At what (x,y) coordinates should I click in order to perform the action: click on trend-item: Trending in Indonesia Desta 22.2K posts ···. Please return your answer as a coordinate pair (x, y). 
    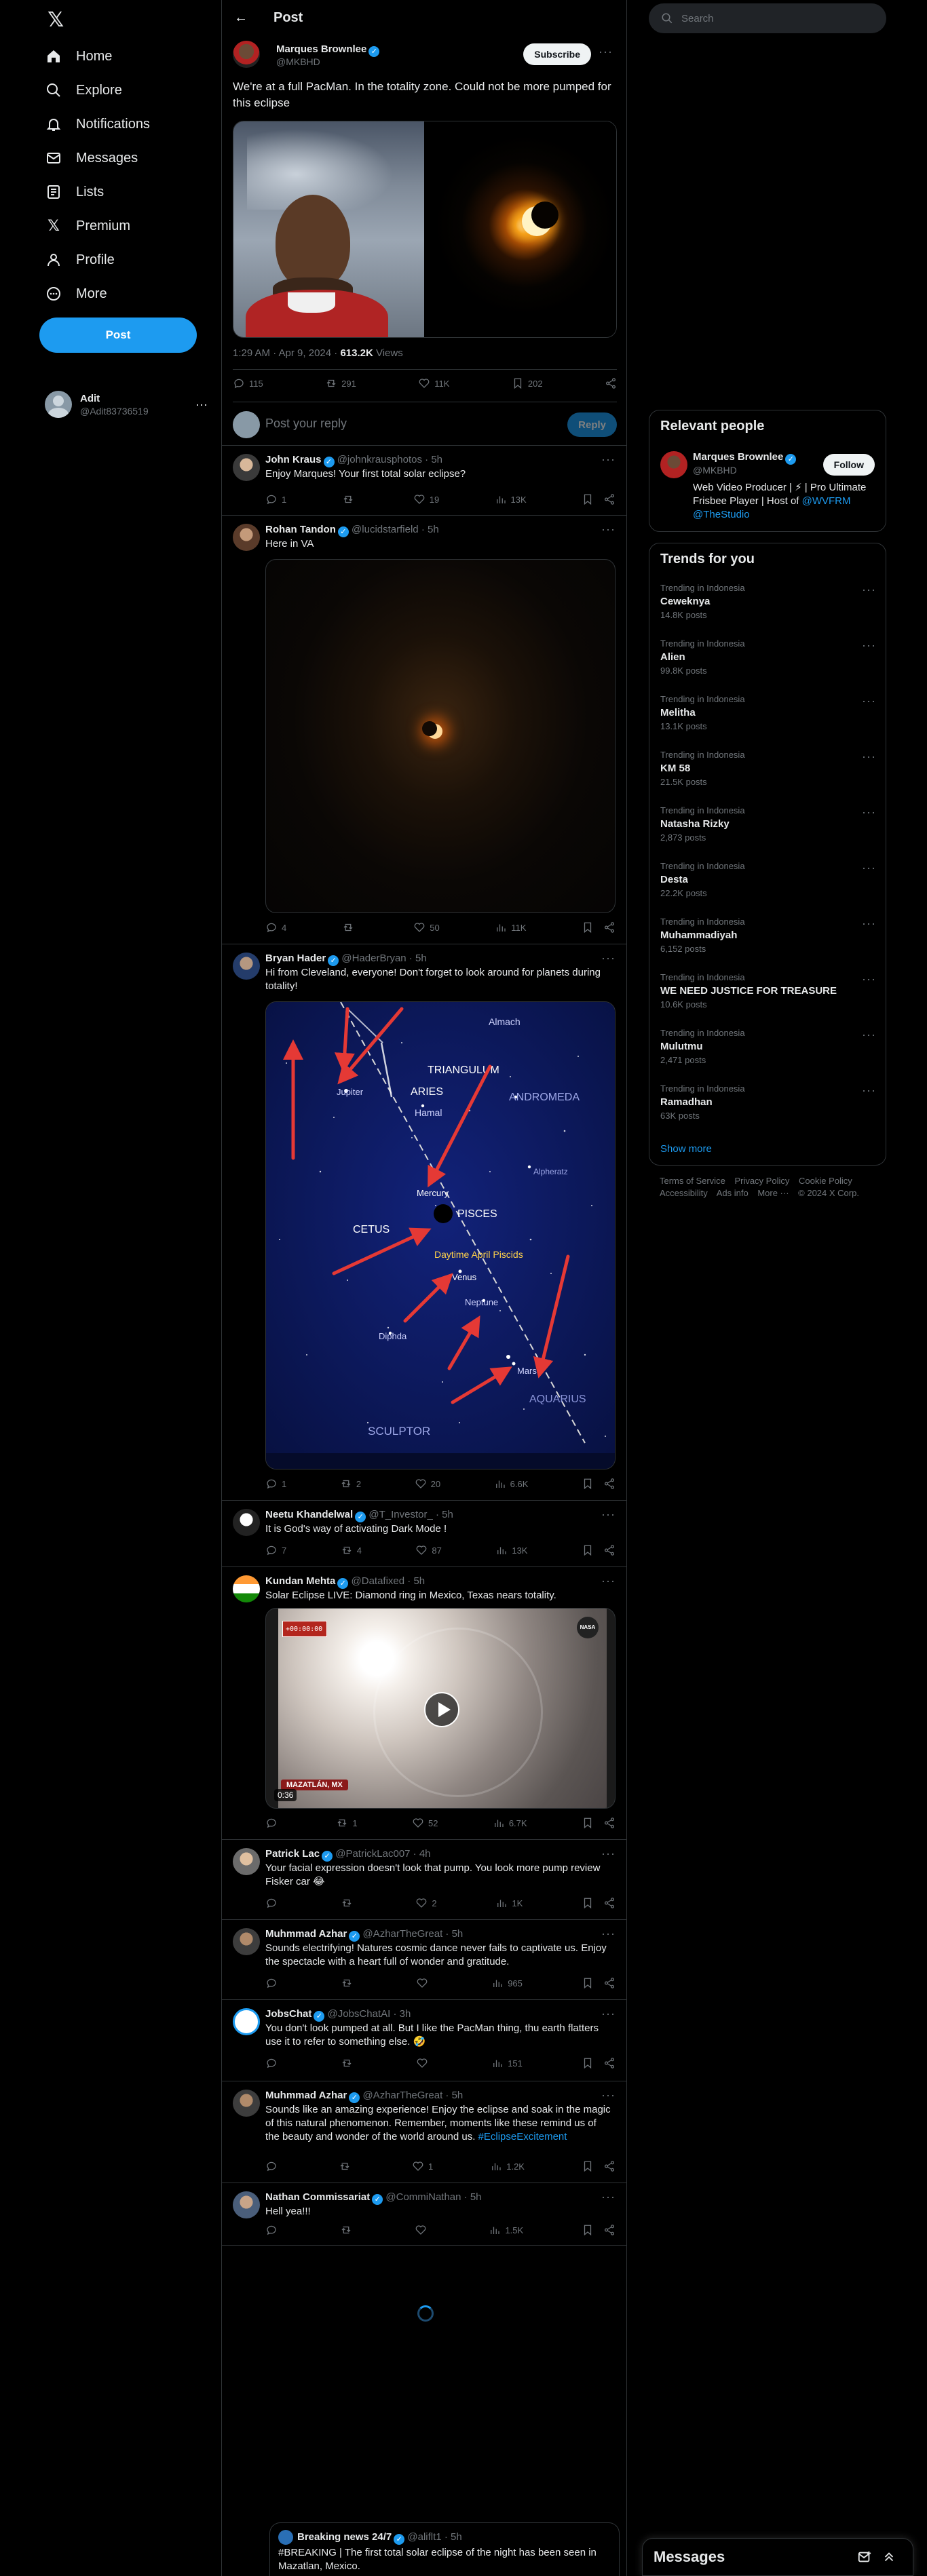
    Looking at the image, I should click on (768, 889).